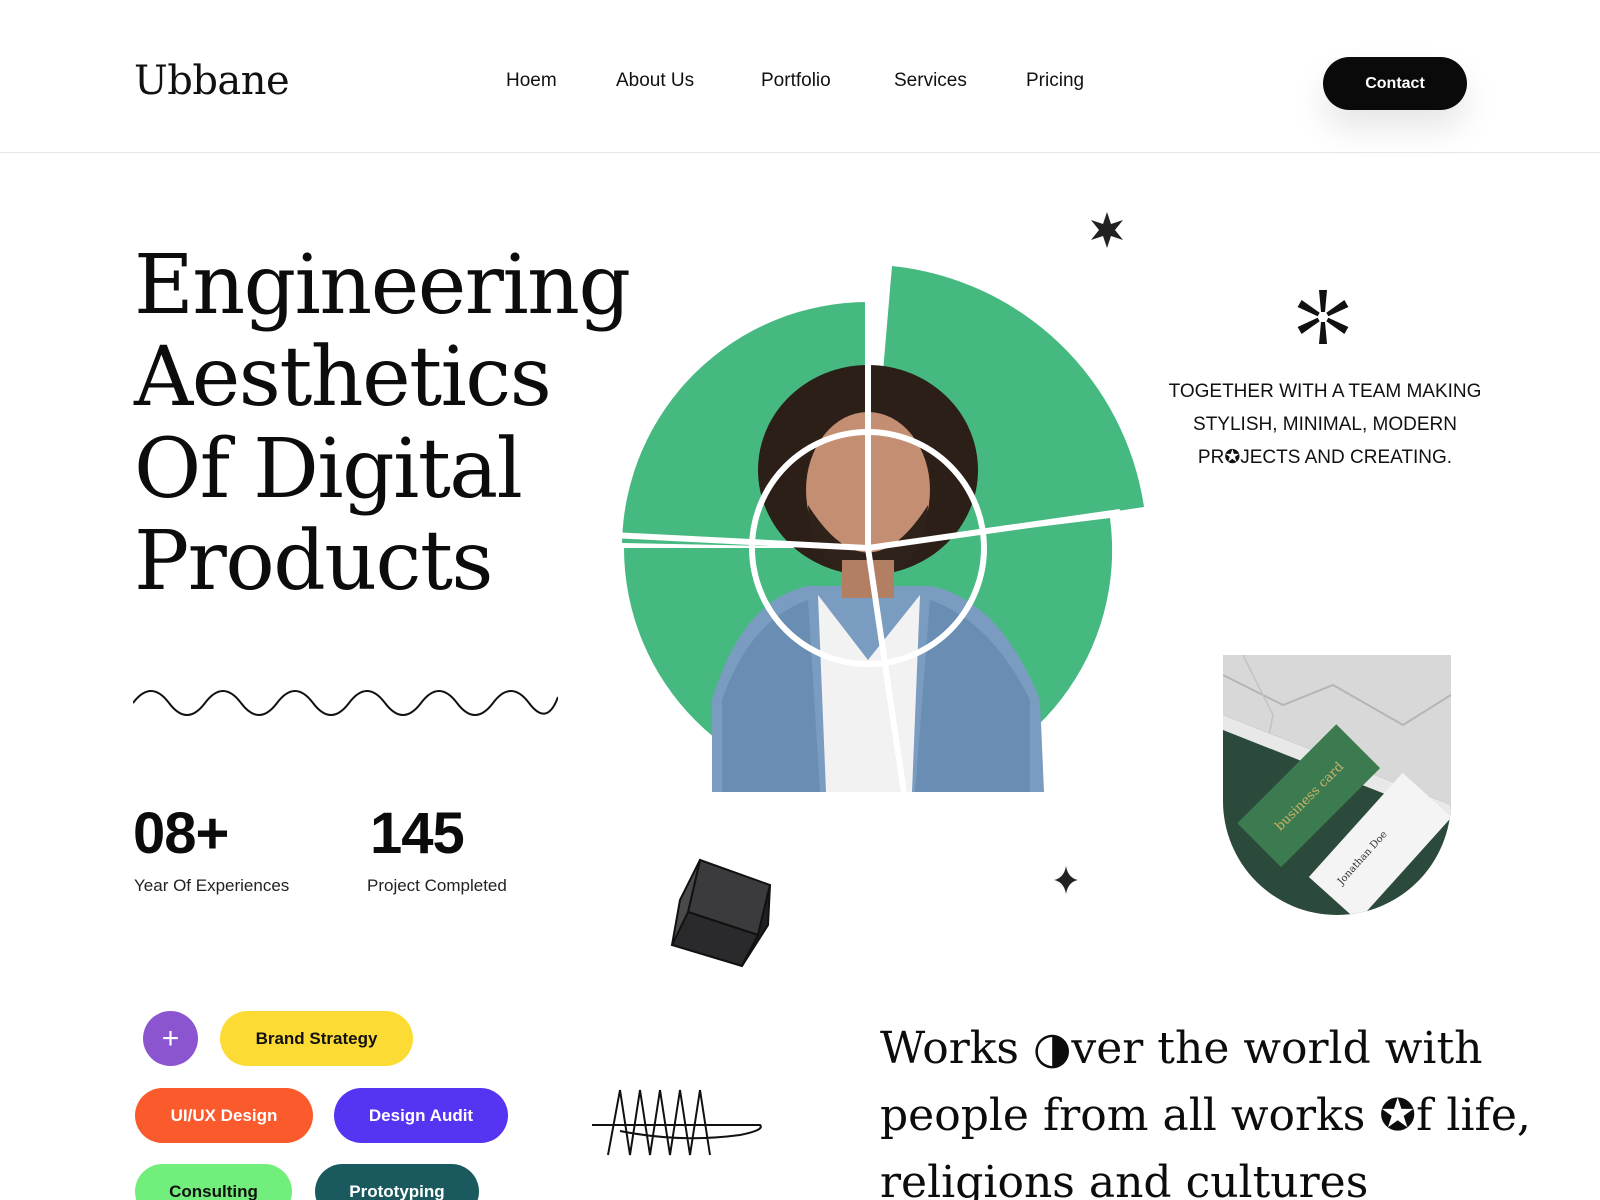 The width and height of the screenshot is (1600, 1200). Describe the element at coordinates (212, 81) in the screenshot. I see `logo: Ubbane` at that location.